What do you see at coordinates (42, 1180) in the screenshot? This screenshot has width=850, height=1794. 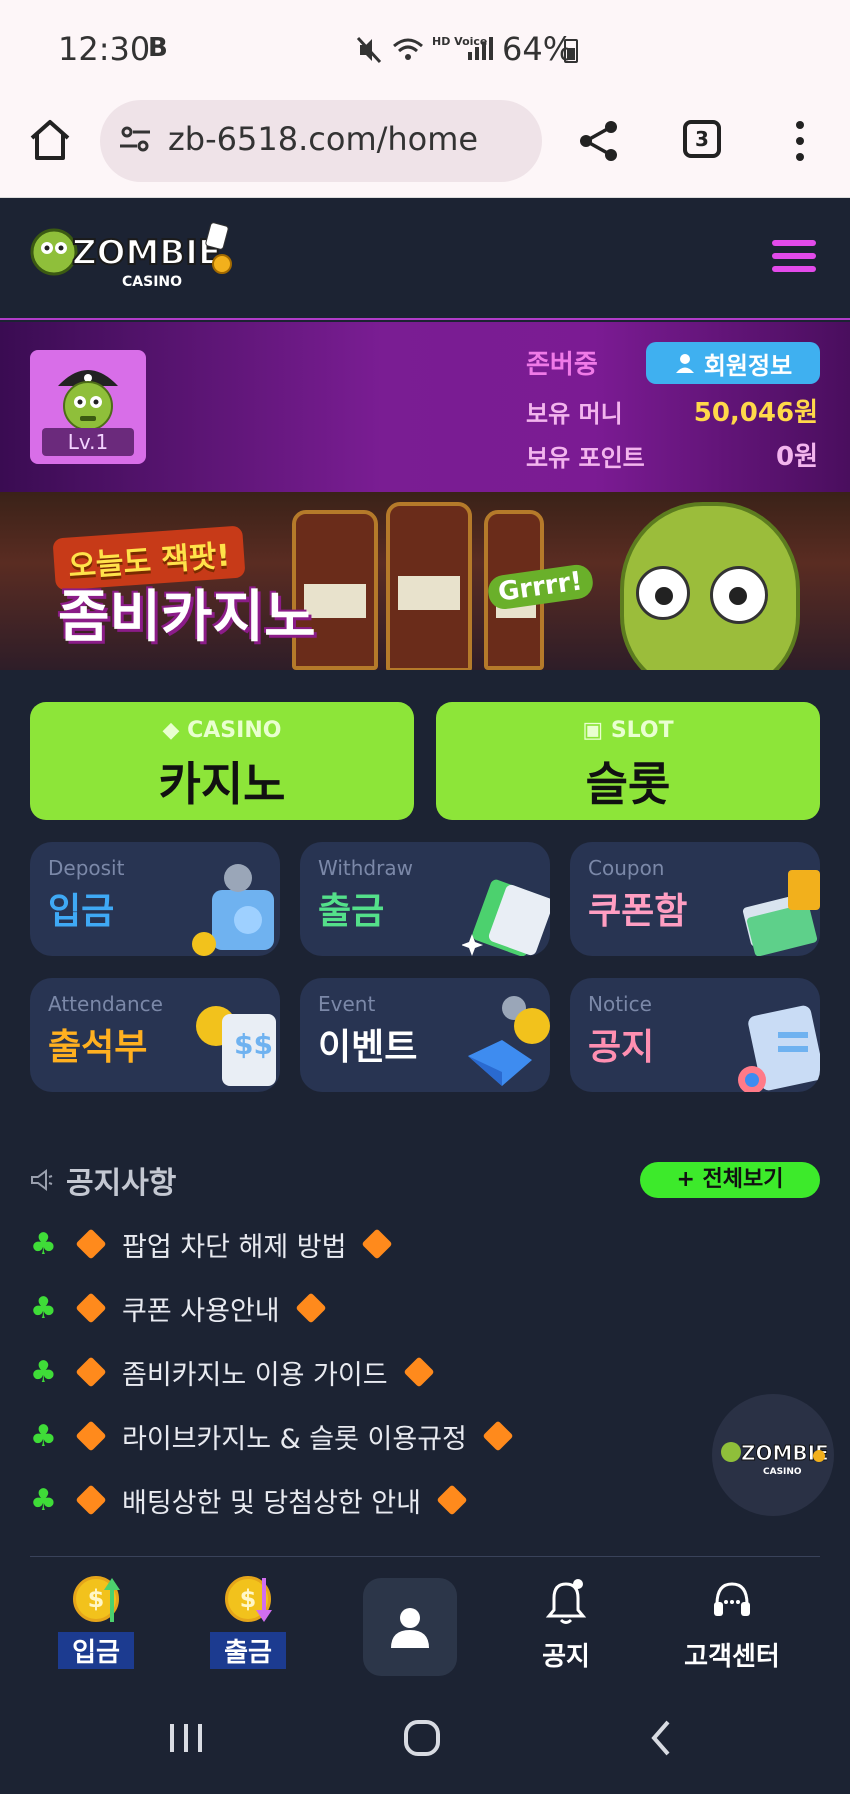 I see `megaphone-icon` at bounding box center [42, 1180].